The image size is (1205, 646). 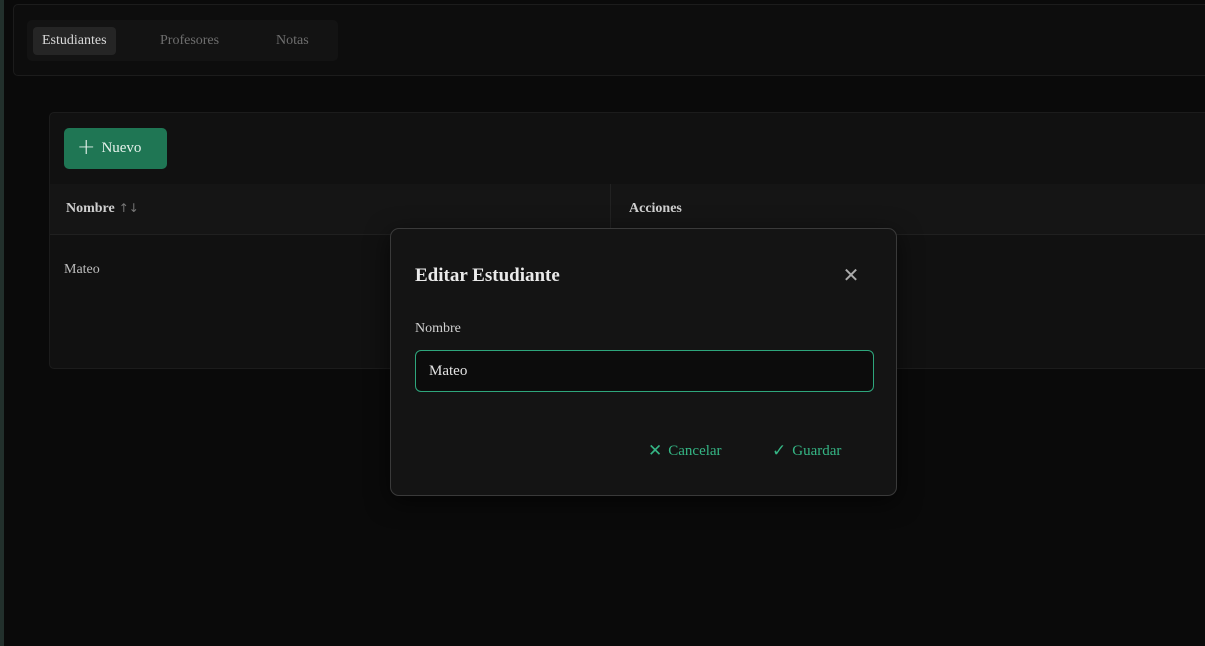 I want to click on column-header-acciones: Acciones, so click(x=655, y=208).